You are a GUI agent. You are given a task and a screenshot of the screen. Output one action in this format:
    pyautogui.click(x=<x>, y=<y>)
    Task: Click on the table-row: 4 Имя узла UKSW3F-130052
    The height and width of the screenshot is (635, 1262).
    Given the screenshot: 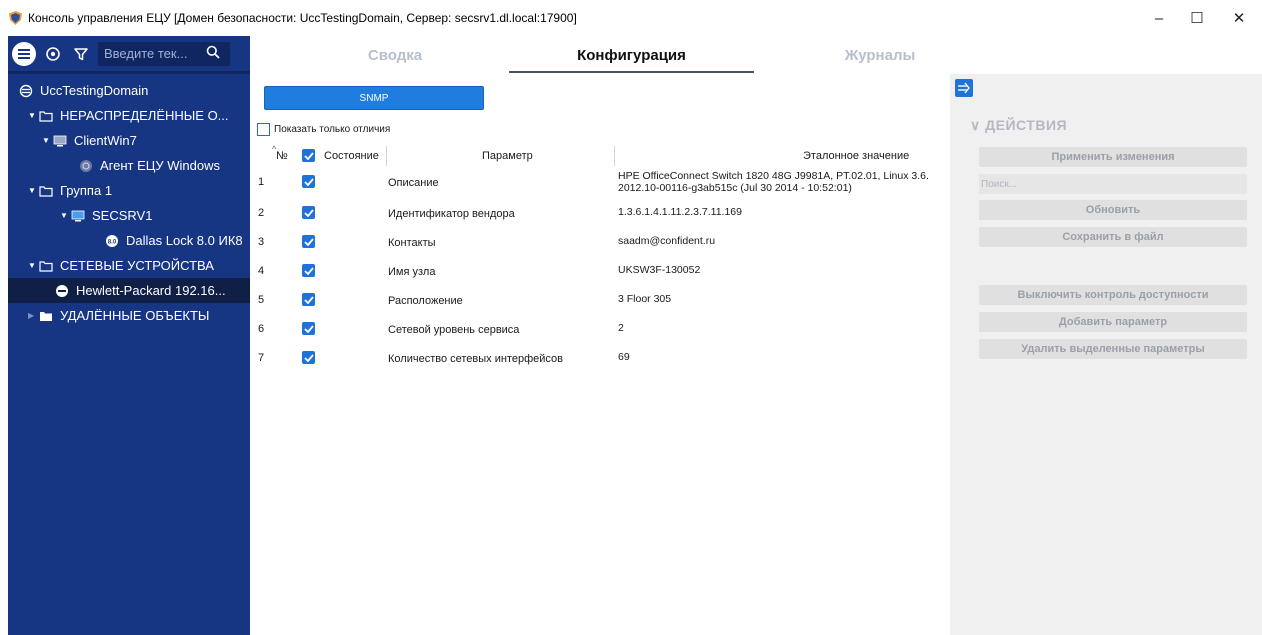 What is the action you would take?
    pyautogui.click(x=600, y=270)
    